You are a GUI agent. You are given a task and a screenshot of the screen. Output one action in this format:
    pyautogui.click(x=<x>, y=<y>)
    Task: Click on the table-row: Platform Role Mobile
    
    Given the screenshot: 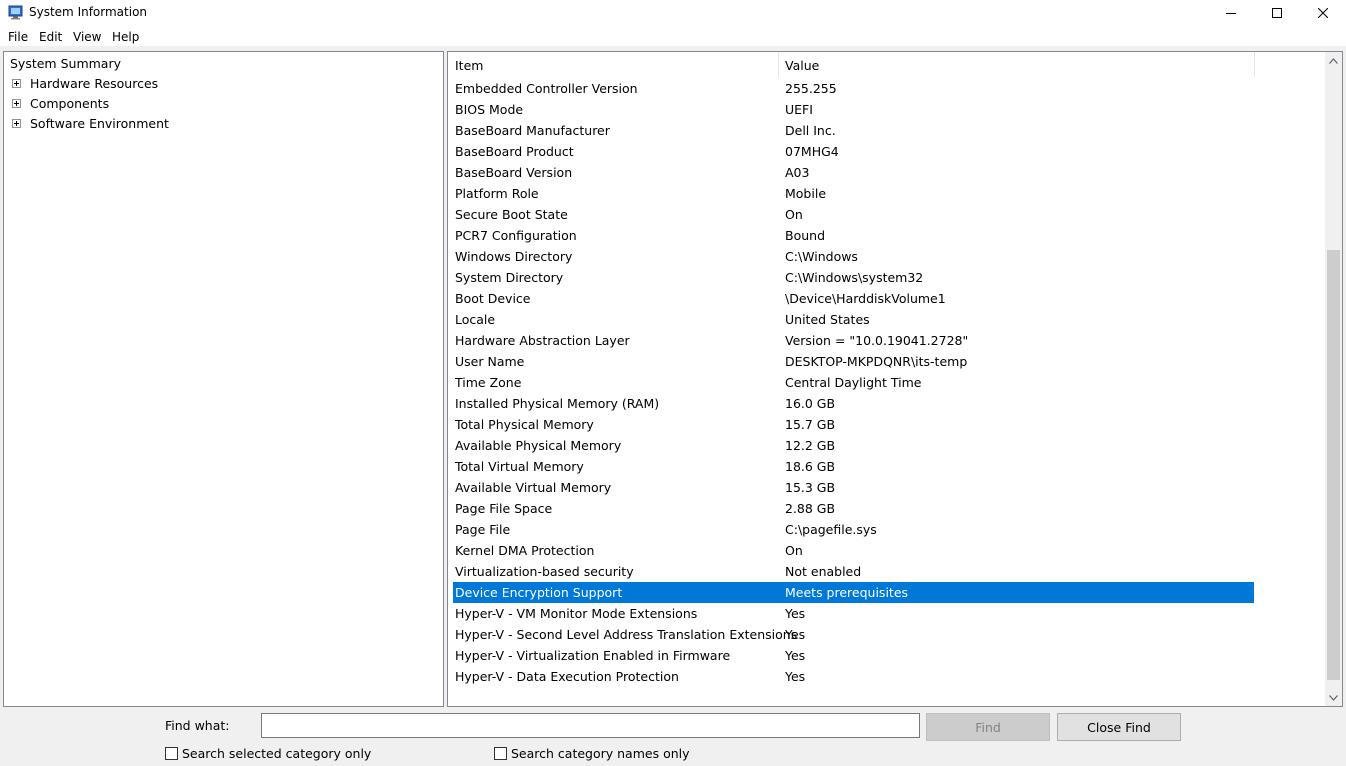 What is the action you would take?
    pyautogui.click(x=853, y=193)
    